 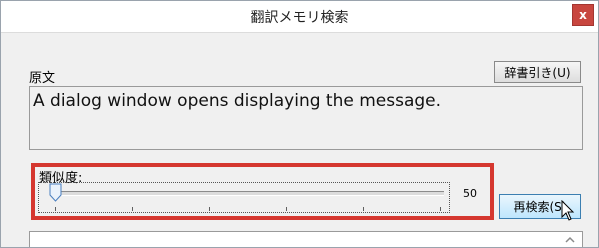 What do you see at coordinates (55, 192) in the screenshot?
I see `slider-thumb-icon` at bounding box center [55, 192].